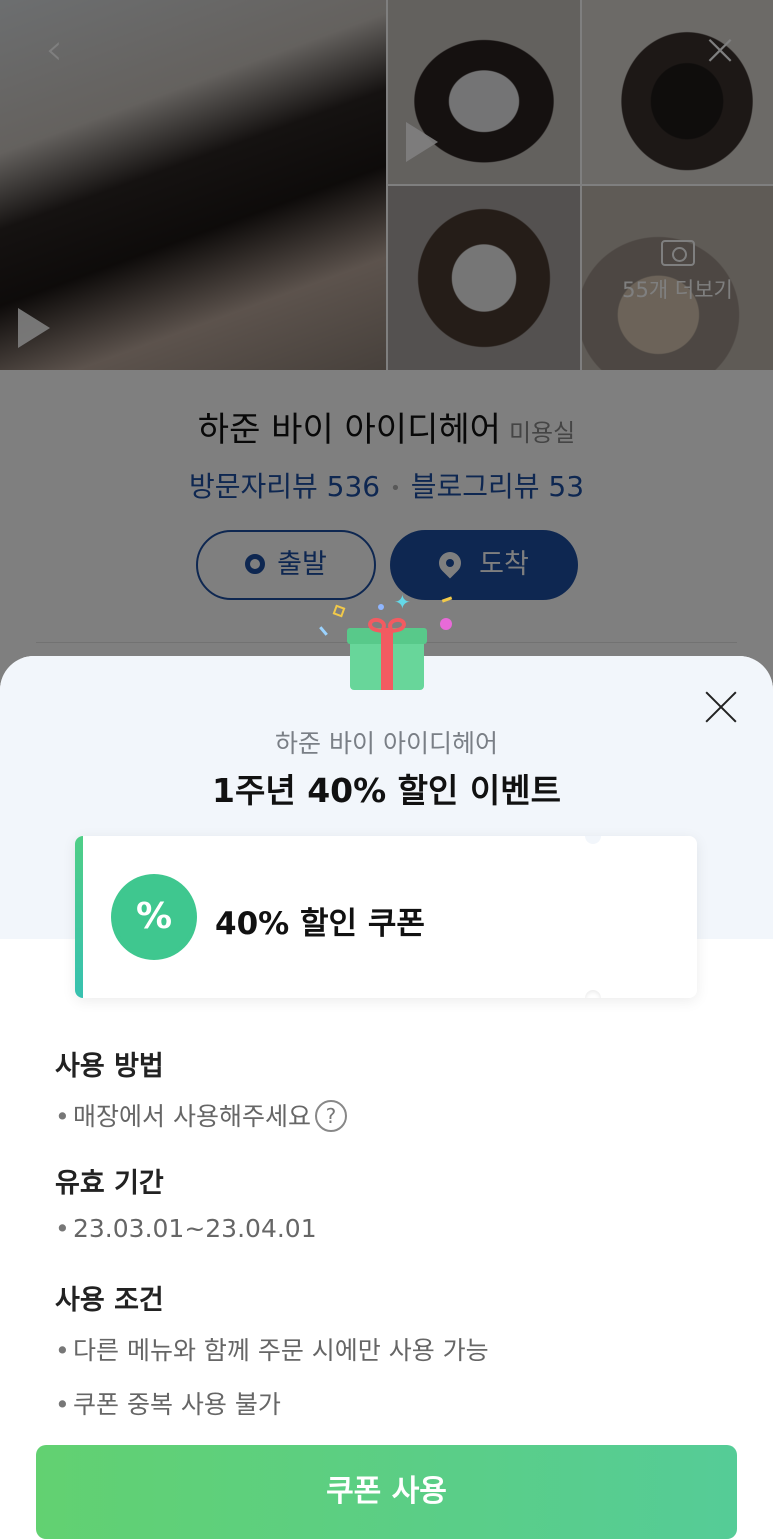  I want to click on event-title: 1주년 40% 할인 이벤트, so click(386, 790).